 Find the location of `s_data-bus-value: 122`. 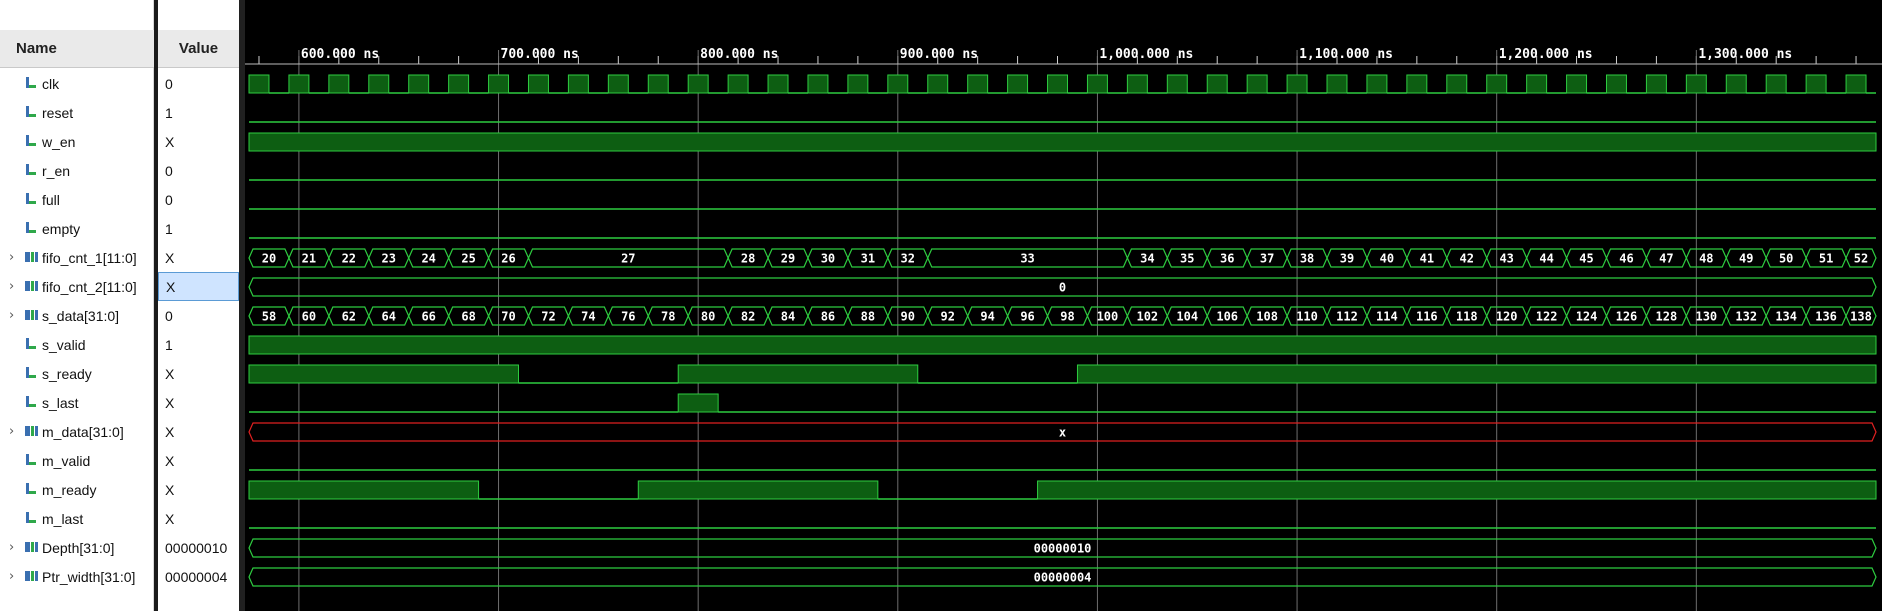

s_data-bus-value: 122 is located at coordinates (1547, 317).